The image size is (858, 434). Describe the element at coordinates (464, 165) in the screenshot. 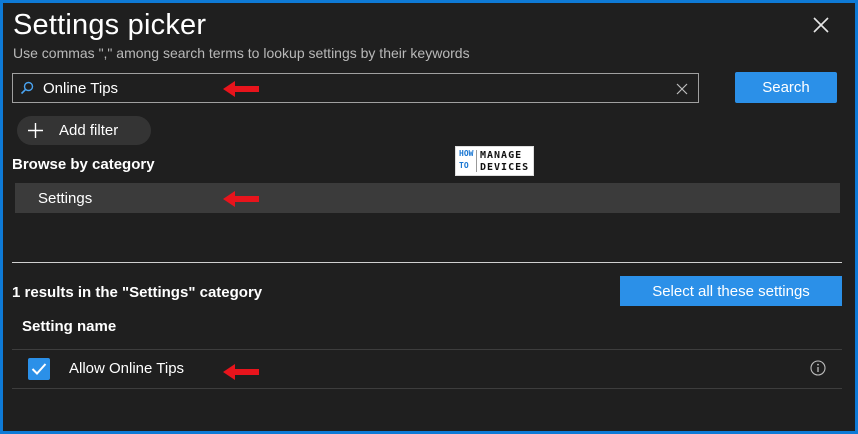

I see `watermark-to: TO` at that location.